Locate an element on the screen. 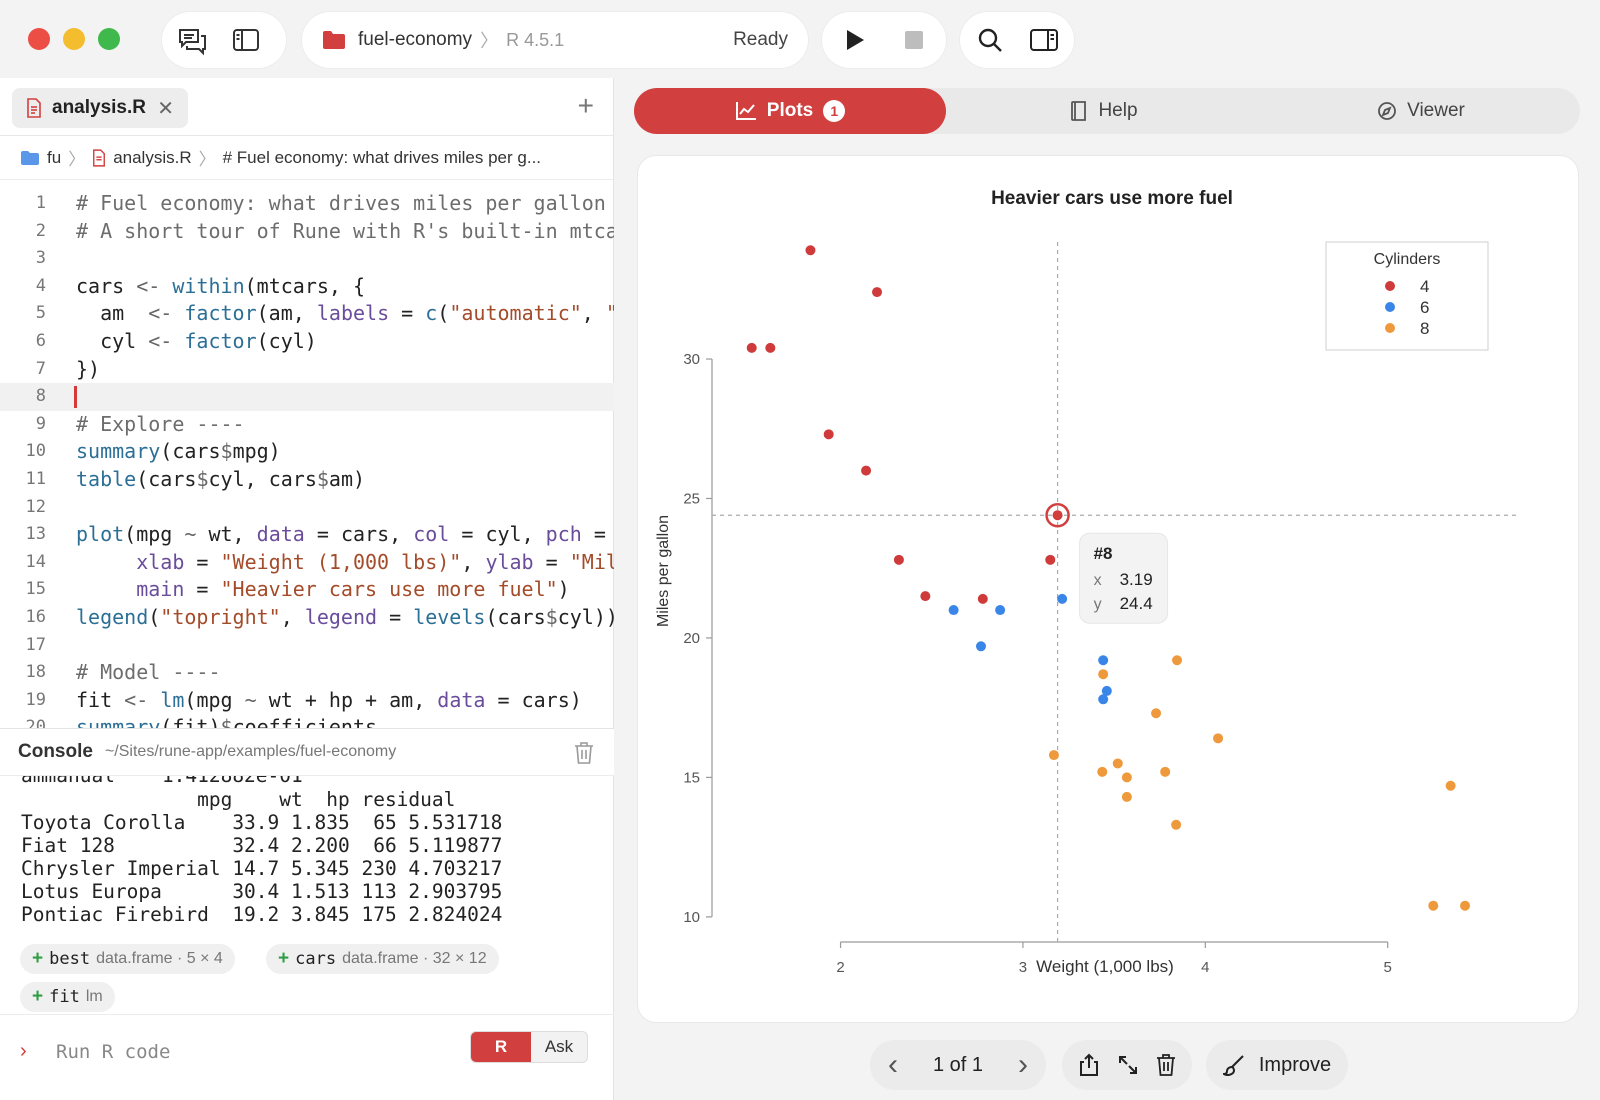 Image resolution: width=1600 pixels, height=1100 pixels. improve-button: Improve is located at coordinates (1277, 1065).